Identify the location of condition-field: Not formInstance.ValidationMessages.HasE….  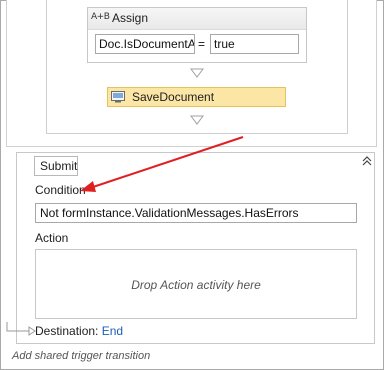
(196, 213).